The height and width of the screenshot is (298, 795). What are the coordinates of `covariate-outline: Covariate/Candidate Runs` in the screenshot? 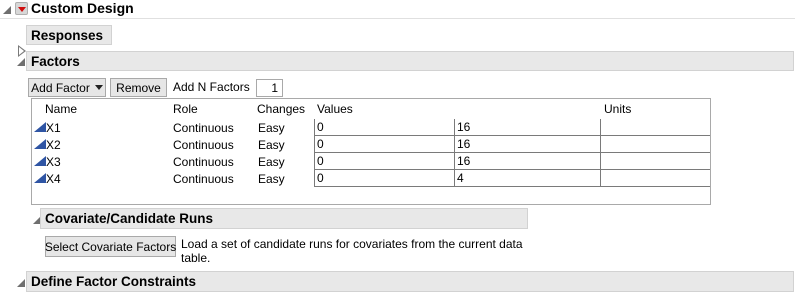 It's located at (284, 218).